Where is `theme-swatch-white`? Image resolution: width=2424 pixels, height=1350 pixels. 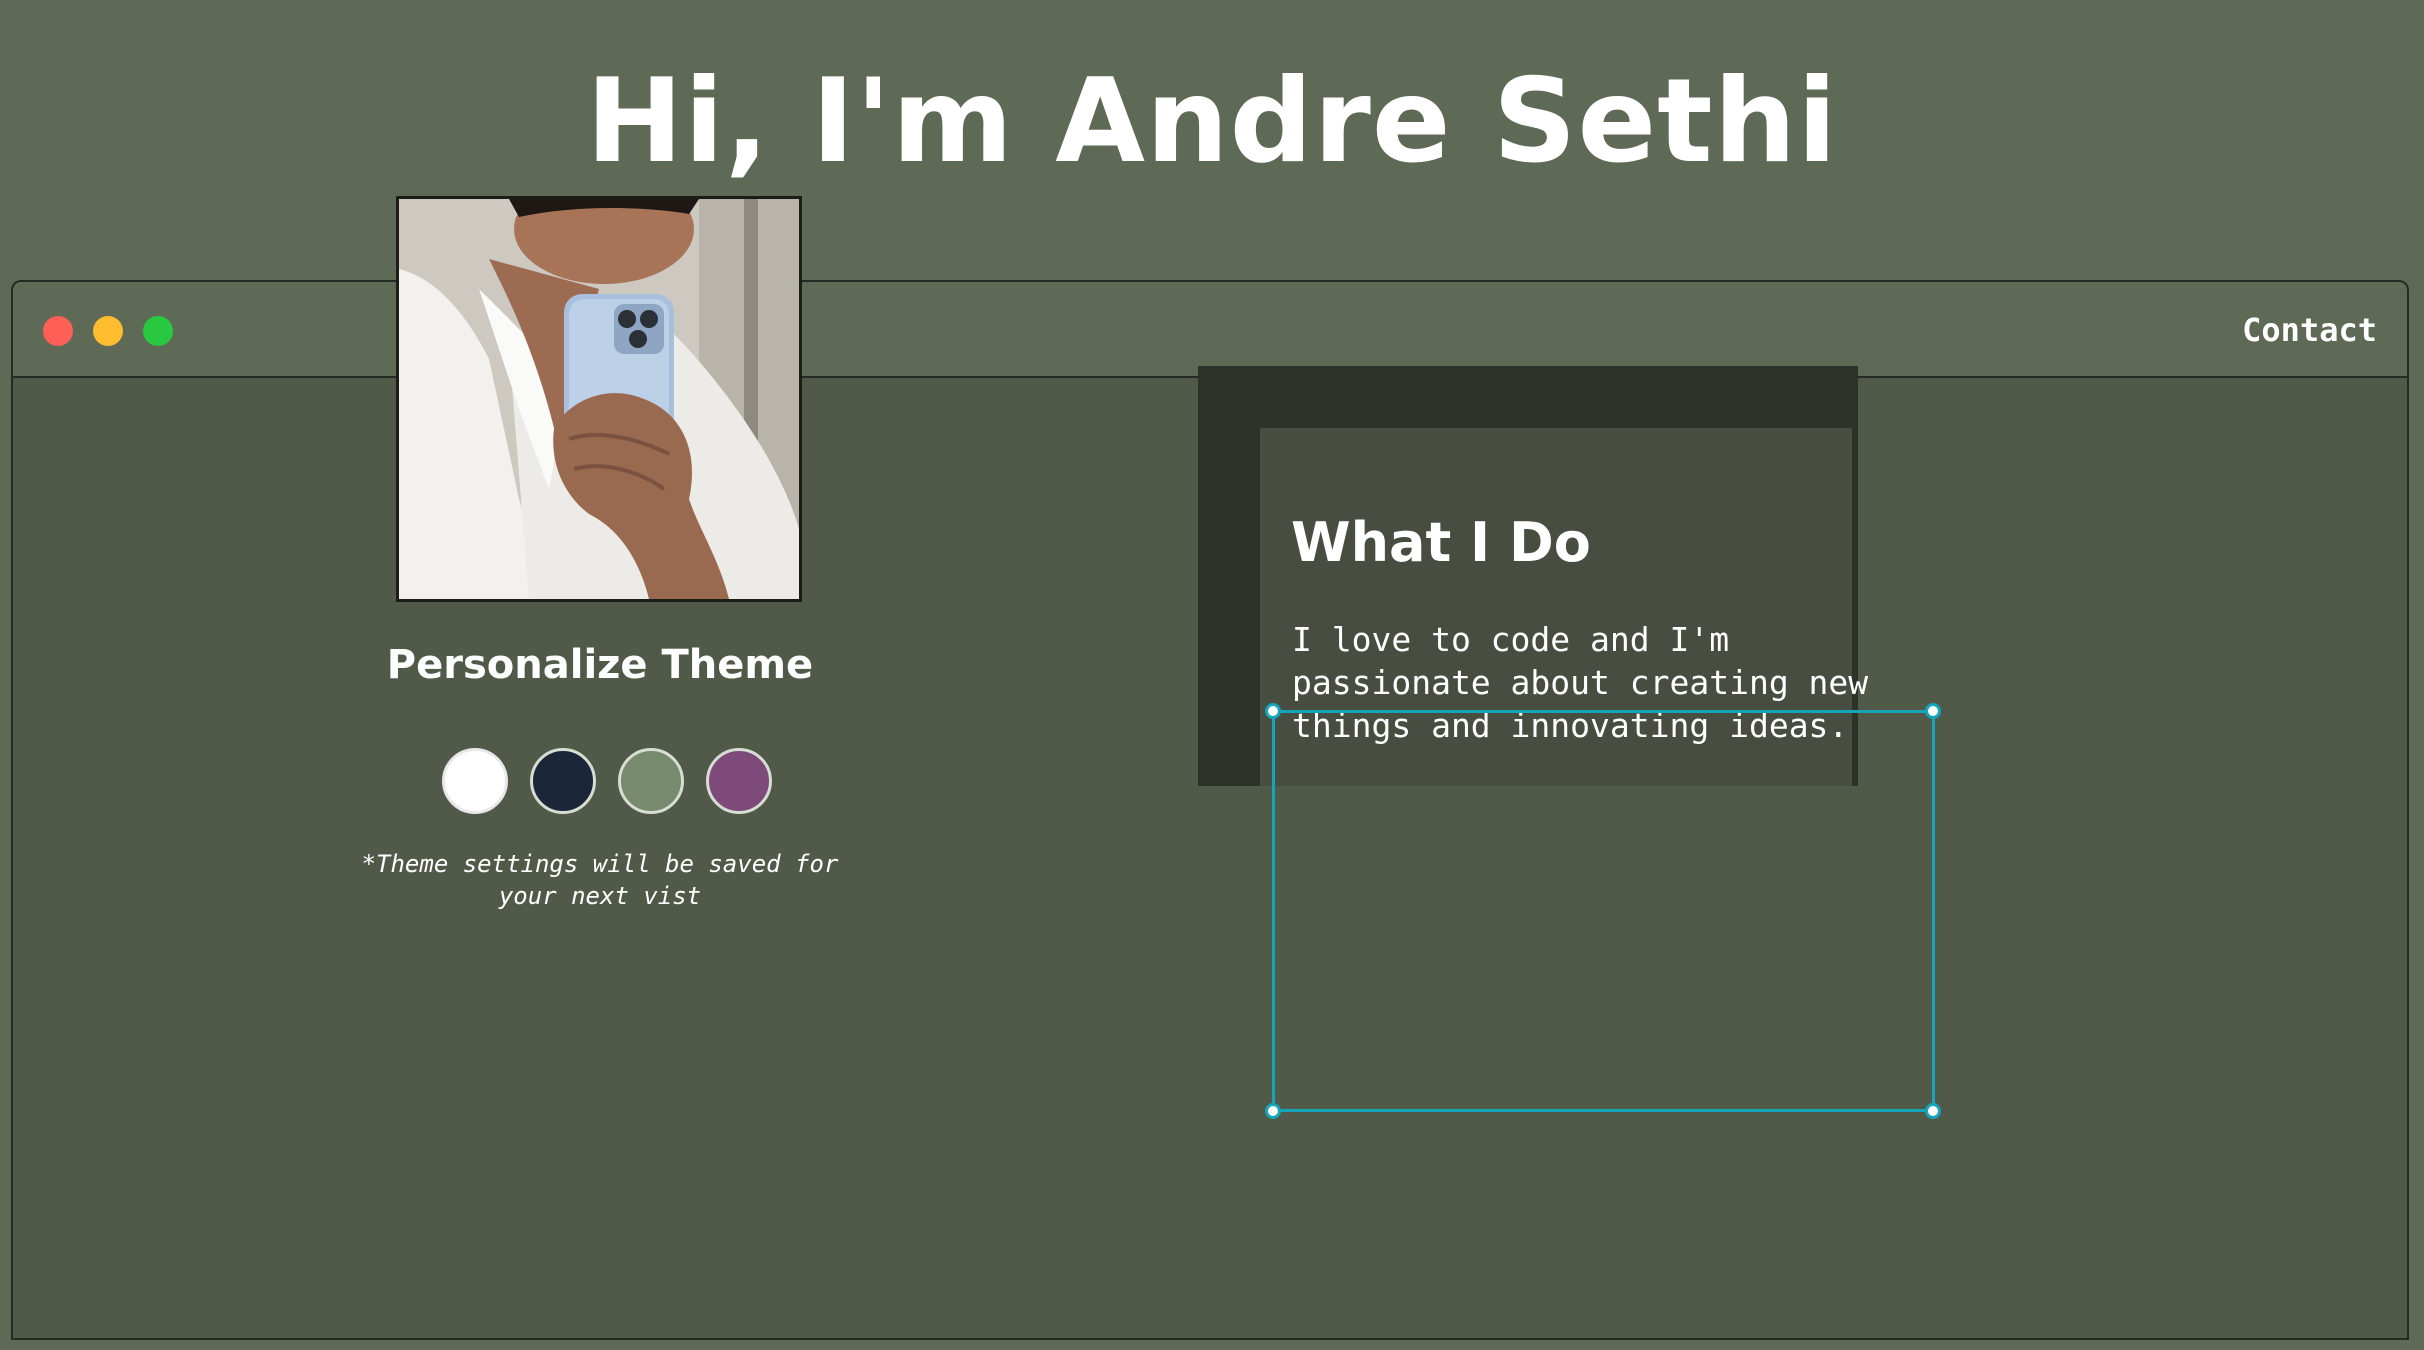
theme-swatch-white is located at coordinates (475, 781).